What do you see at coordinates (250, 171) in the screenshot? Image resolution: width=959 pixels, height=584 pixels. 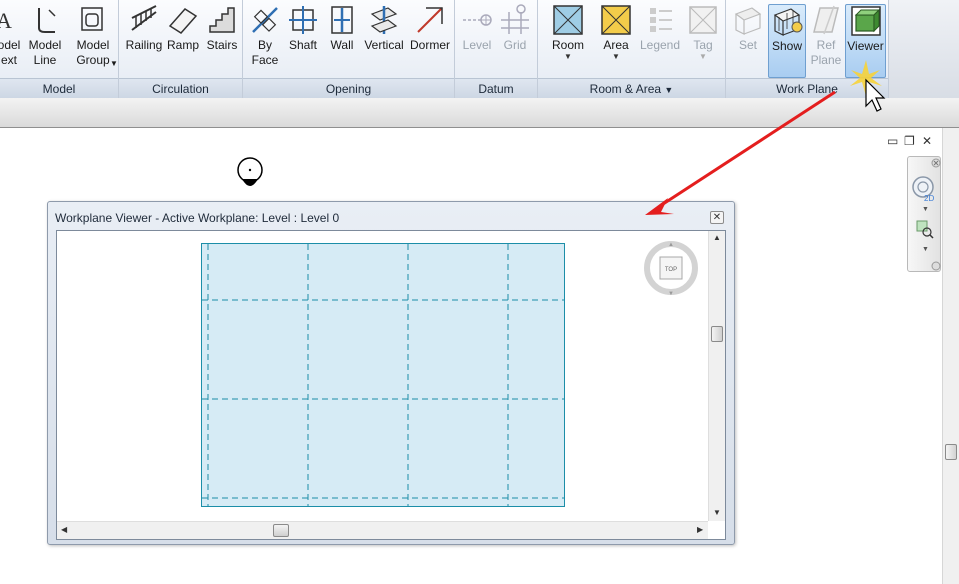 I see `level-head-icon` at bounding box center [250, 171].